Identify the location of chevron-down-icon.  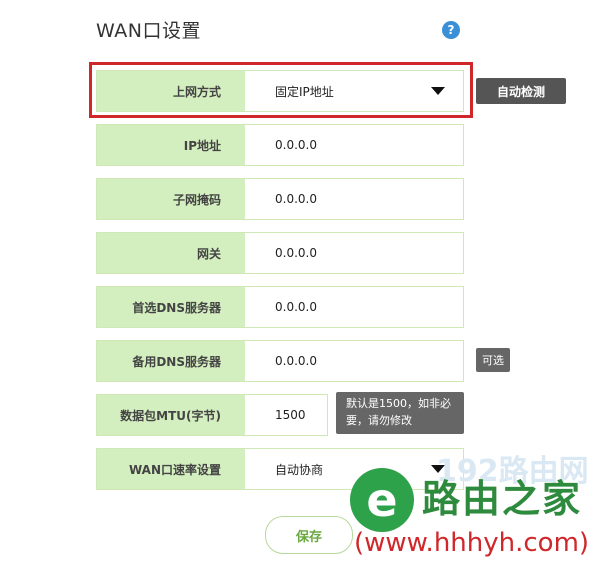
(438, 469).